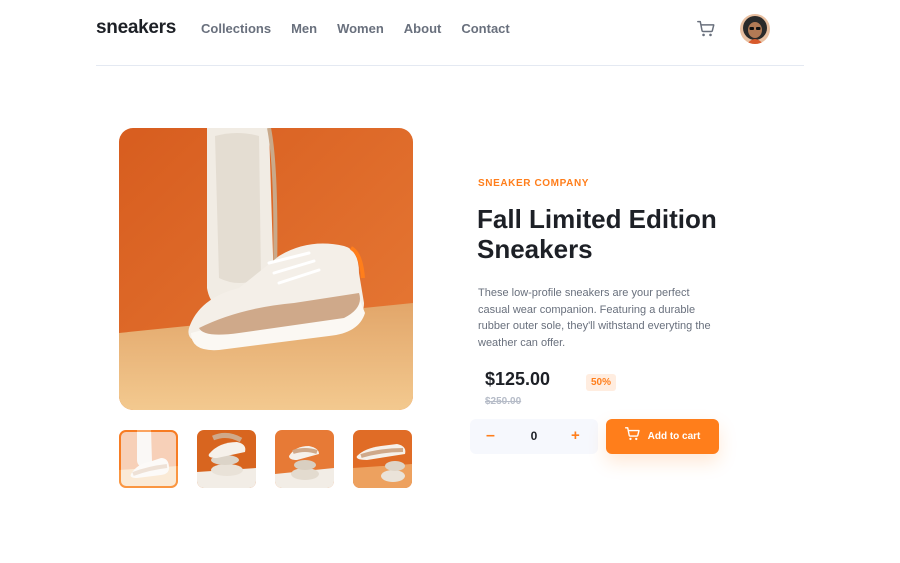 The height and width of the screenshot is (563, 900). Describe the element at coordinates (360, 28) in the screenshot. I see `nav-women: Women` at that location.